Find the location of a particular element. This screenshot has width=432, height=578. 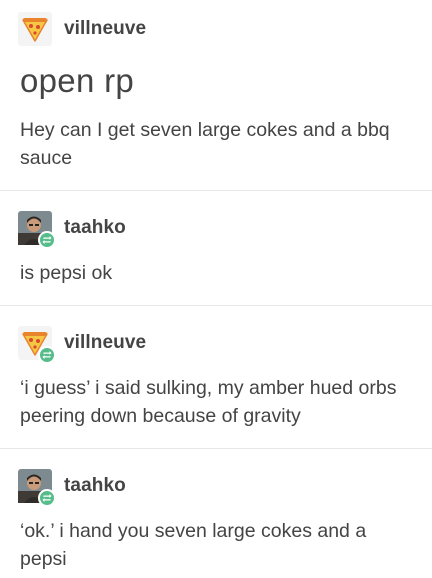

post-2-author: taahko is located at coordinates (218, 230).